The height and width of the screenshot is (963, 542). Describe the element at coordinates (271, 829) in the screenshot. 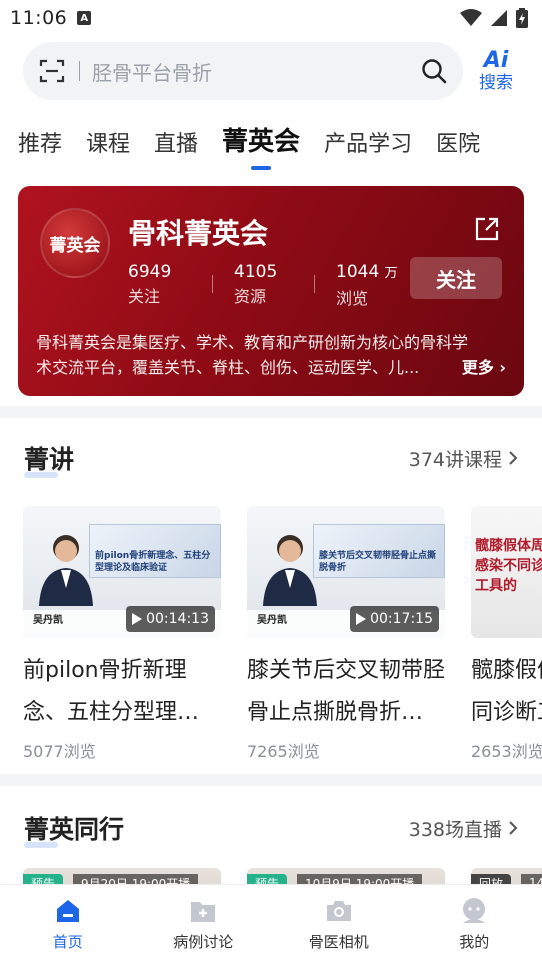

I see `live-header: 菁英同行 338场直播` at that location.